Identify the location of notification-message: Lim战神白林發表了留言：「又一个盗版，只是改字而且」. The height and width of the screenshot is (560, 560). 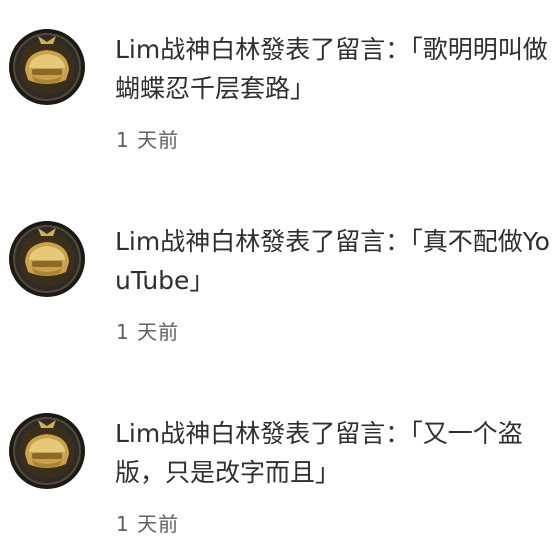
(319, 453).